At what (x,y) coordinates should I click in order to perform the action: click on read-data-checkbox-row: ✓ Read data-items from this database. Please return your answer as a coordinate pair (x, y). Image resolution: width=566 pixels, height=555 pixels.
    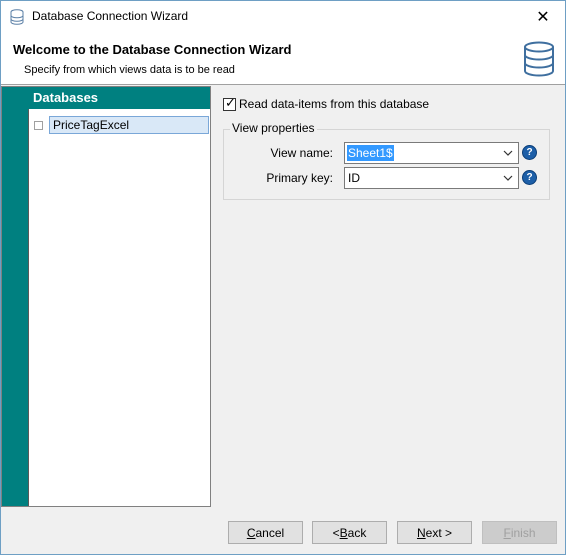
    Looking at the image, I should click on (326, 102).